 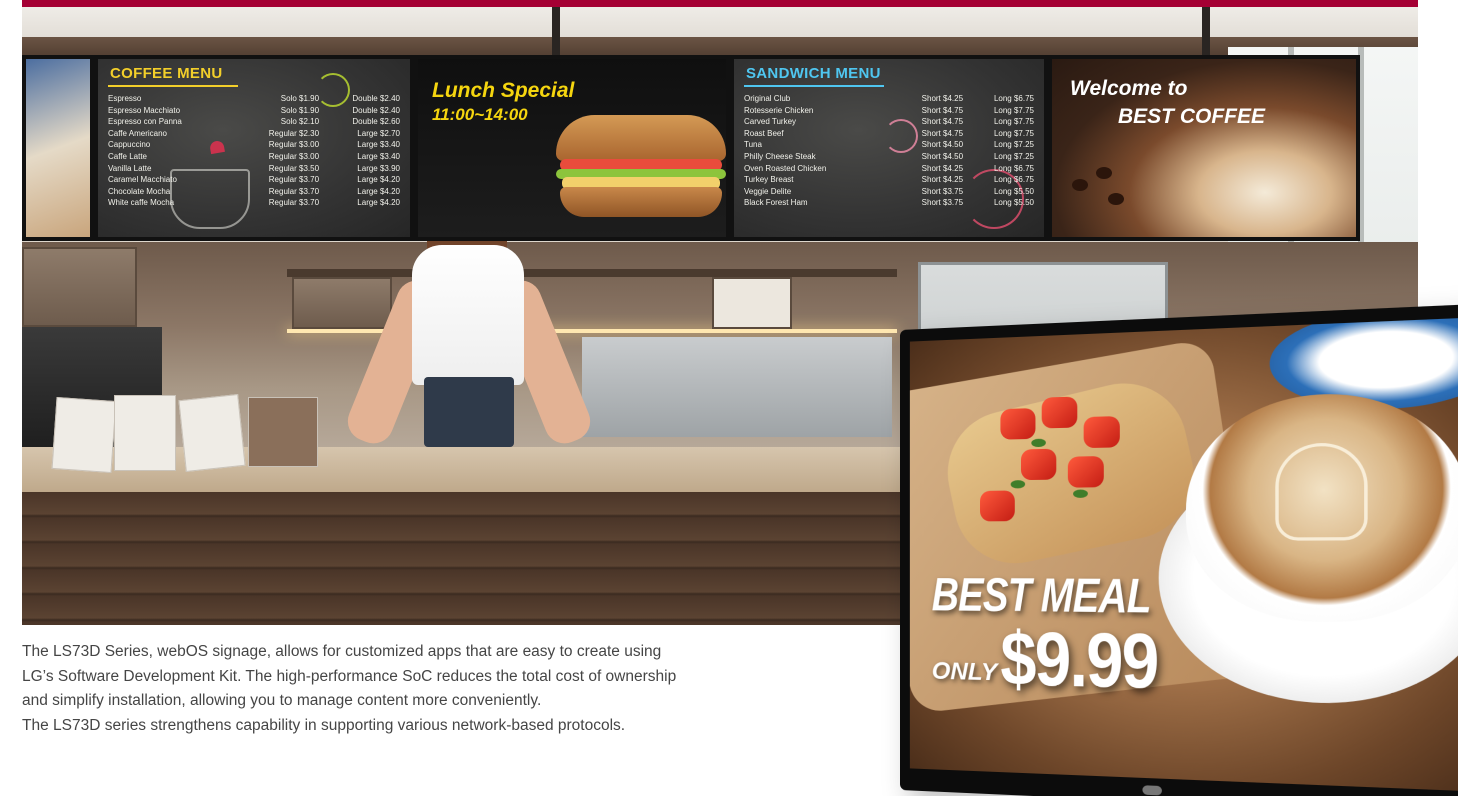 What do you see at coordinates (145, 122) in the screenshot?
I see `coffee-menu-item-name: Espresso con Panna` at bounding box center [145, 122].